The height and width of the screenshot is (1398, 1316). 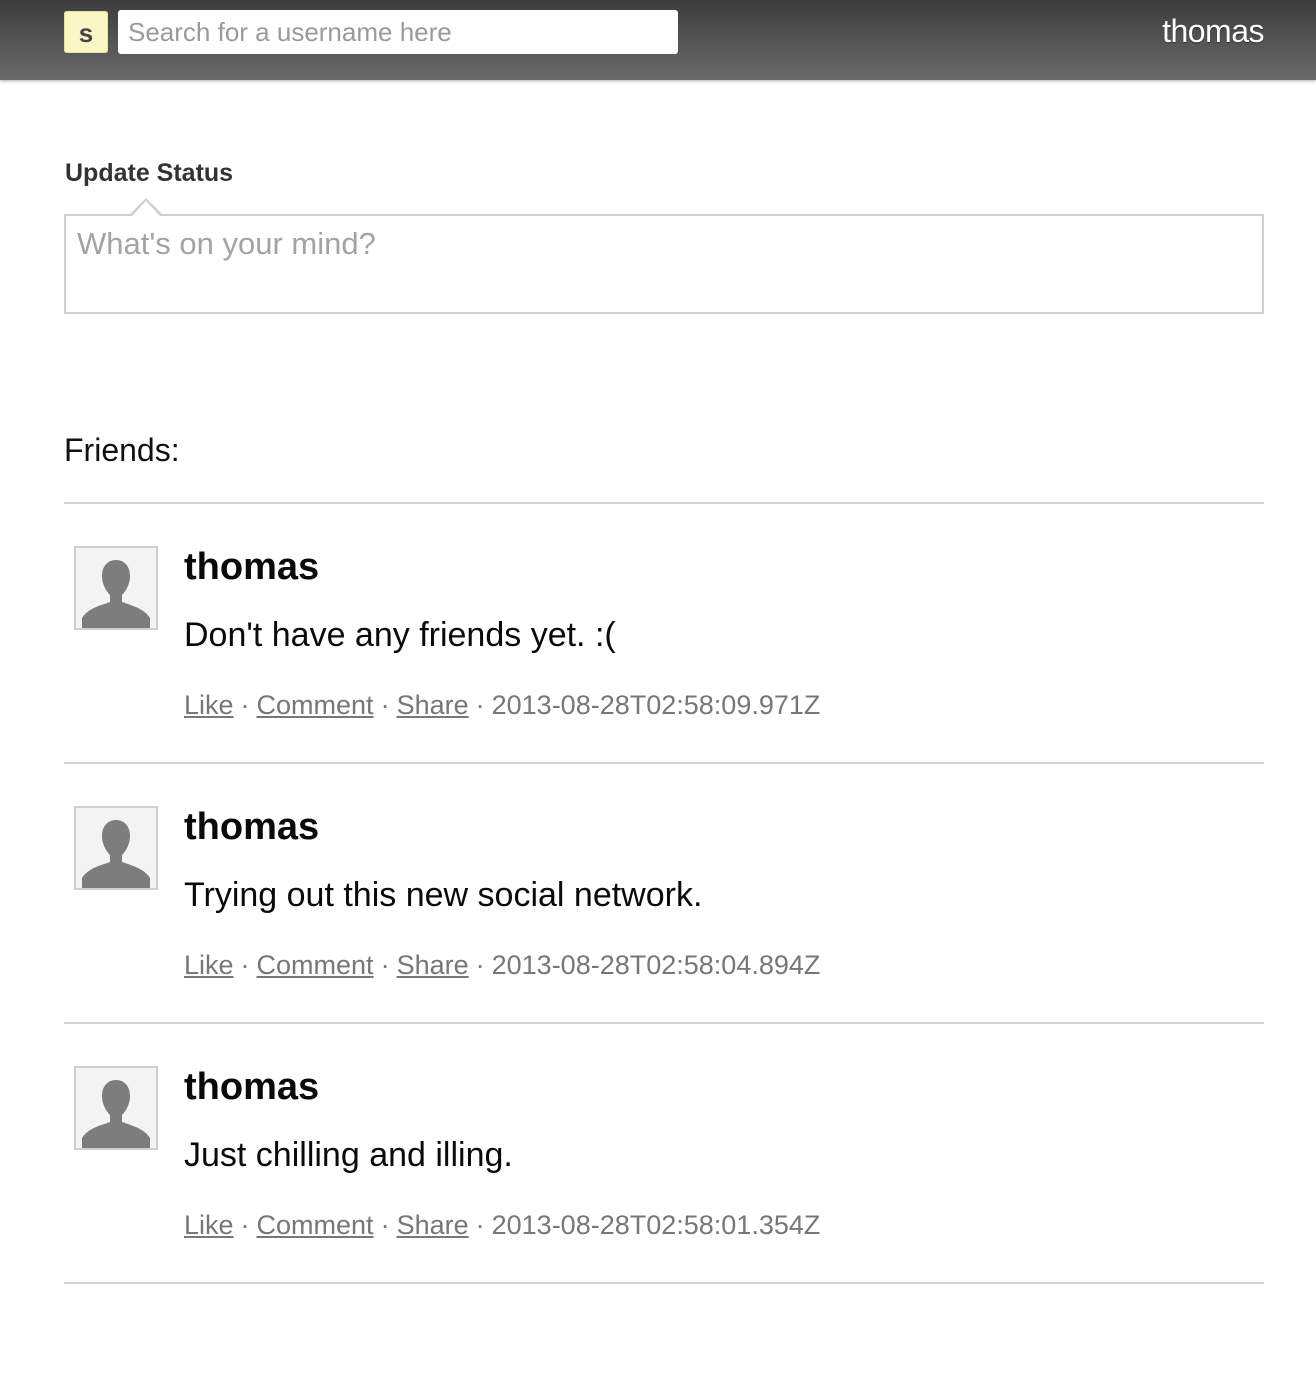 I want to click on feed-divider, so click(x=664, y=1283).